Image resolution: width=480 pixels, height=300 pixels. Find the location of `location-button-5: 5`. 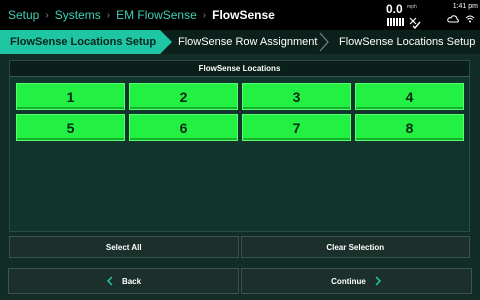

location-button-5: 5 is located at coordinates (70, 127).